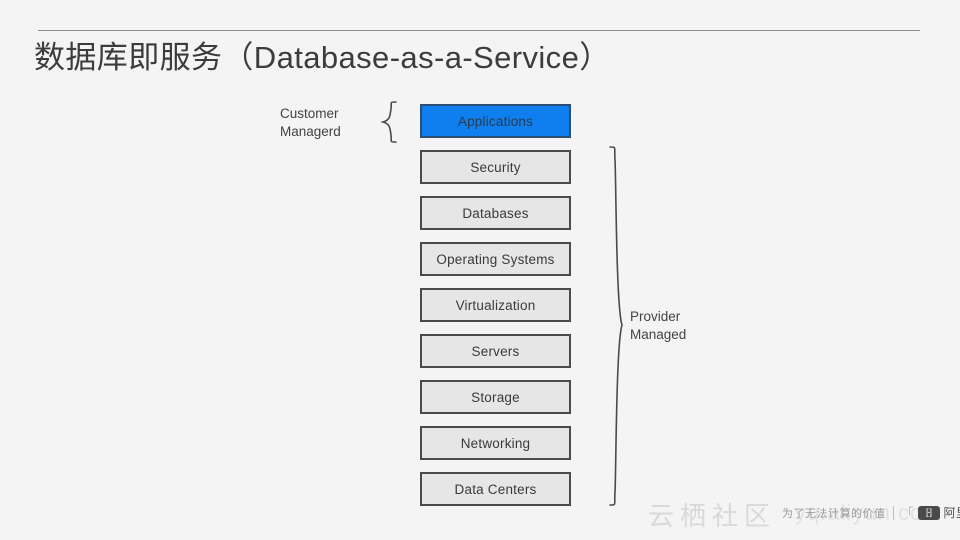 Image resolution: width=960 pixels, height=540 pixels. I want to click on title-divider, so click(479, 30).